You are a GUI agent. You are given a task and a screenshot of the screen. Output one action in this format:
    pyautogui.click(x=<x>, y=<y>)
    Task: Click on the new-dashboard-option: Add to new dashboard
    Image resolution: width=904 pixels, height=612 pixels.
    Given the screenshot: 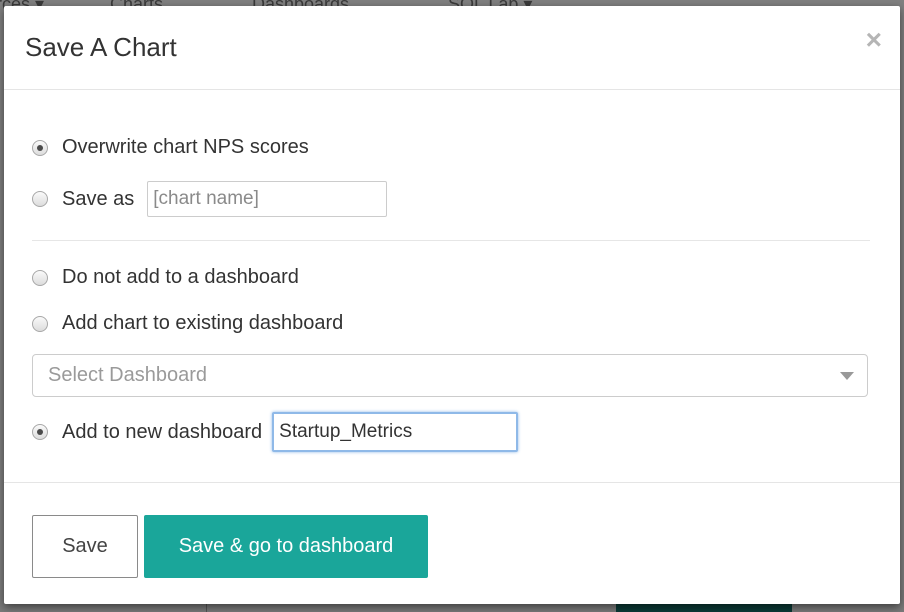 What is the action you would take?
    pyautogui.click(x=275, y=432)
    